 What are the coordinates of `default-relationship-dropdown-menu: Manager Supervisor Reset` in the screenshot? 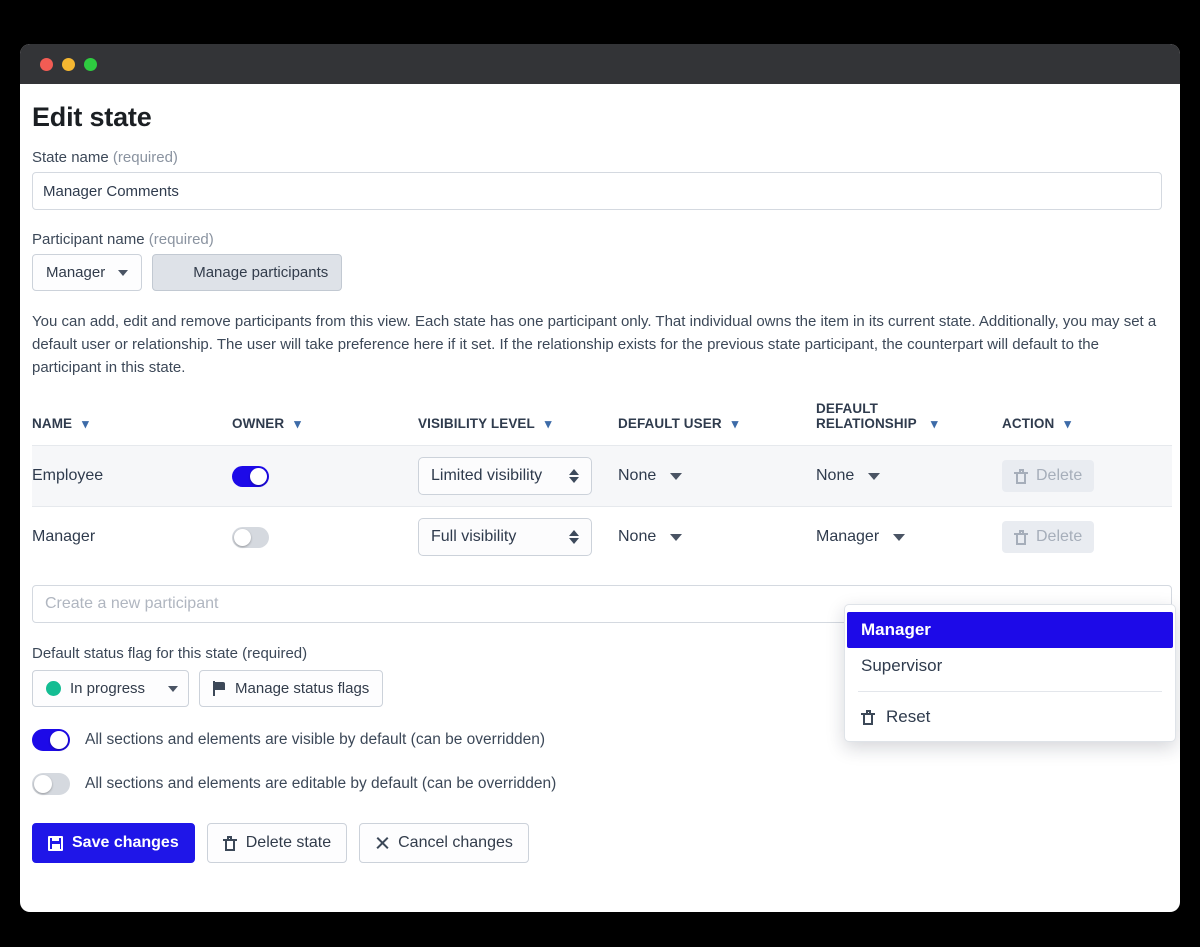 It's located at (1010, 673).